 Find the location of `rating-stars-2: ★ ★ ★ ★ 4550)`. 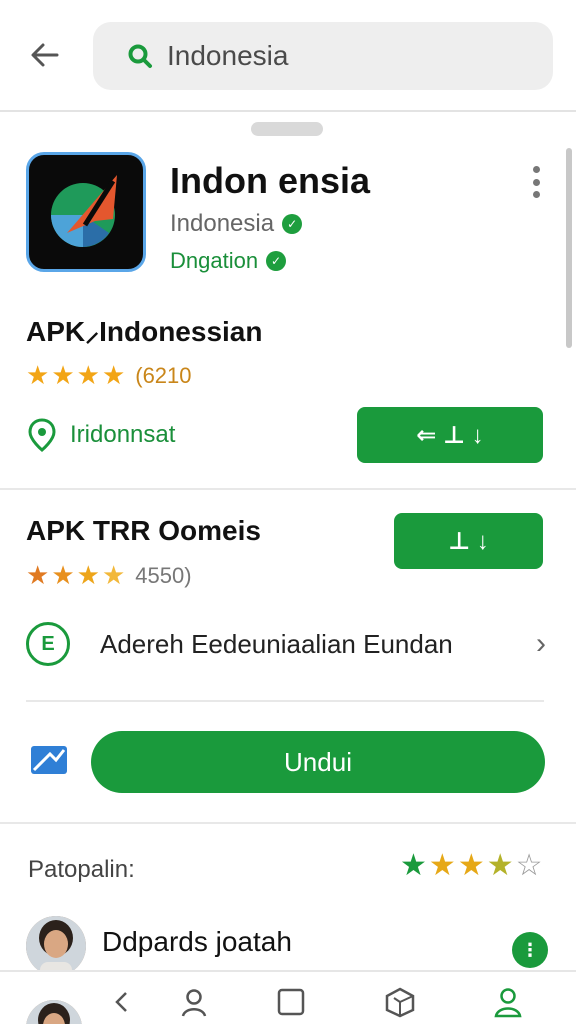

rating-stars-2: ★ ★ ★ ★ 4550) is located at coordinates (109, 575).